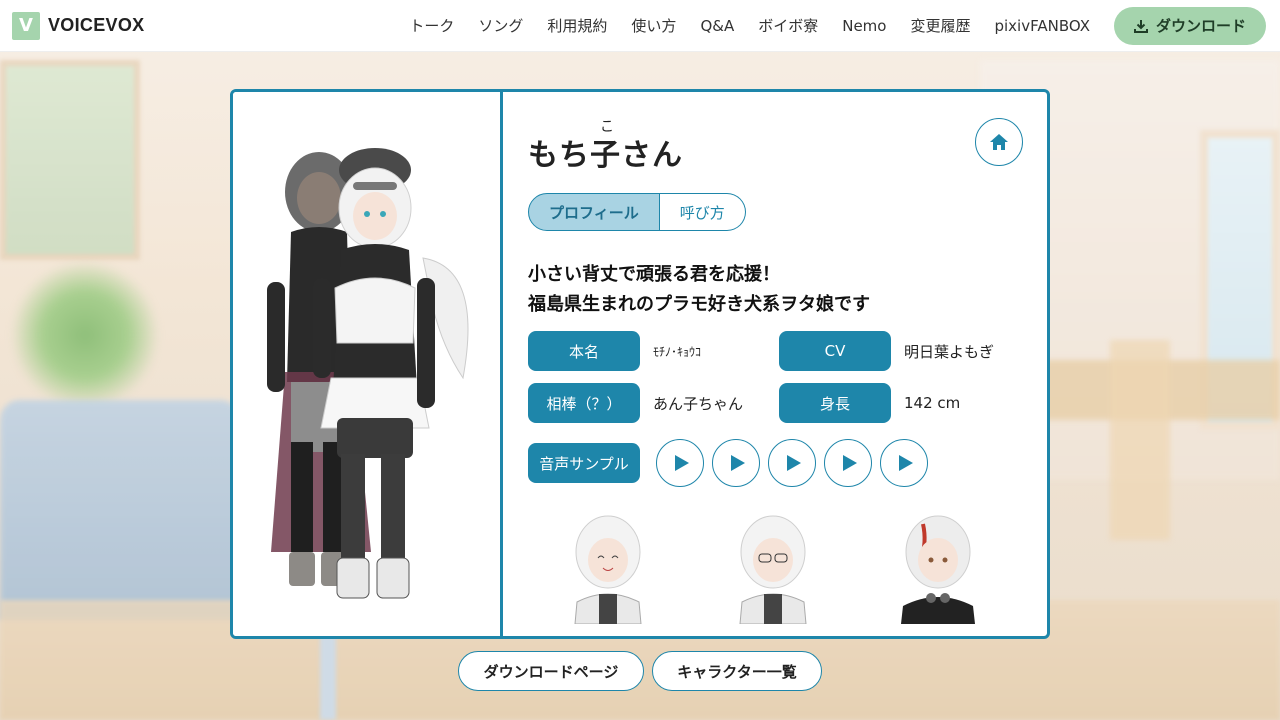 The height and width of the screenshot is (720, 1280). I want to click on info-row-2: 相棒（？） あん子ちゃん 身長 142 cm, so click(779, 403).